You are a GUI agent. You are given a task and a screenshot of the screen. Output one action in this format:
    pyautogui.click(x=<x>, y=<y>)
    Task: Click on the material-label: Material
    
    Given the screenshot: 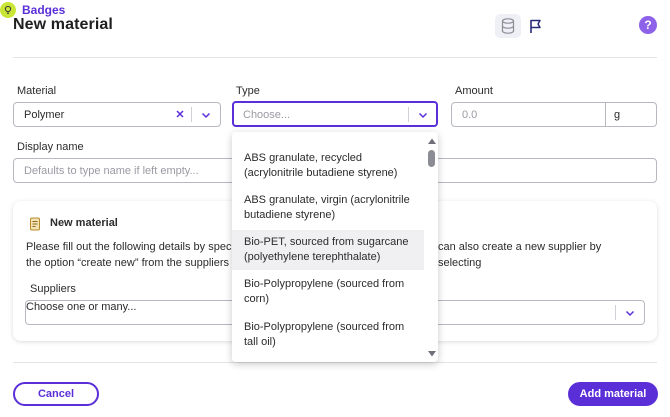 What is the action you would take?
    pyautogui.click(x=37, y=91)
    